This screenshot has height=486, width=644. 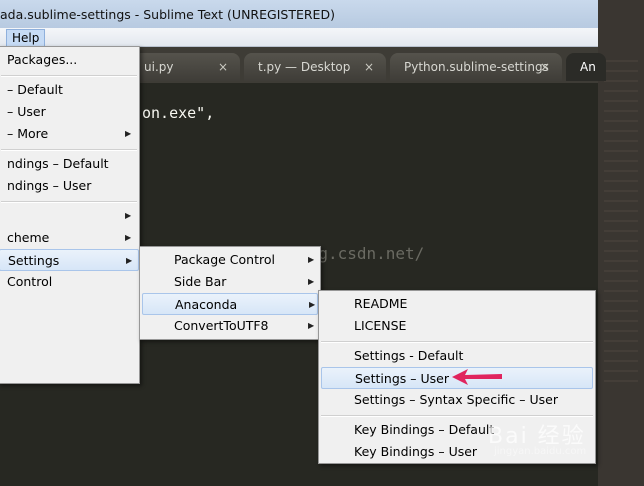 I want to click on menu-item-label: – User, so click(x=26, y=111).